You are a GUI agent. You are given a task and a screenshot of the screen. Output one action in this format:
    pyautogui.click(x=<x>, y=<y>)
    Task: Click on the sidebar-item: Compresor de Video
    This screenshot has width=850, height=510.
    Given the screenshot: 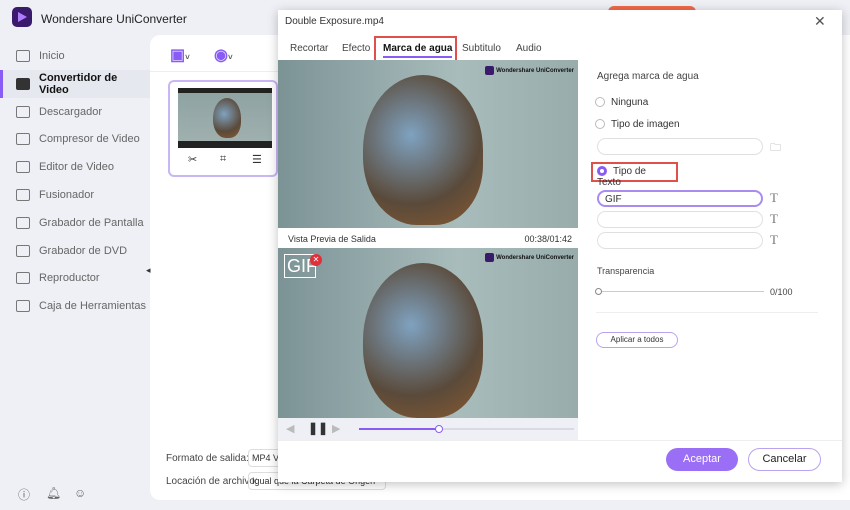 What is the action you would take?
    pyautogui.click(x=75, y=139)
    